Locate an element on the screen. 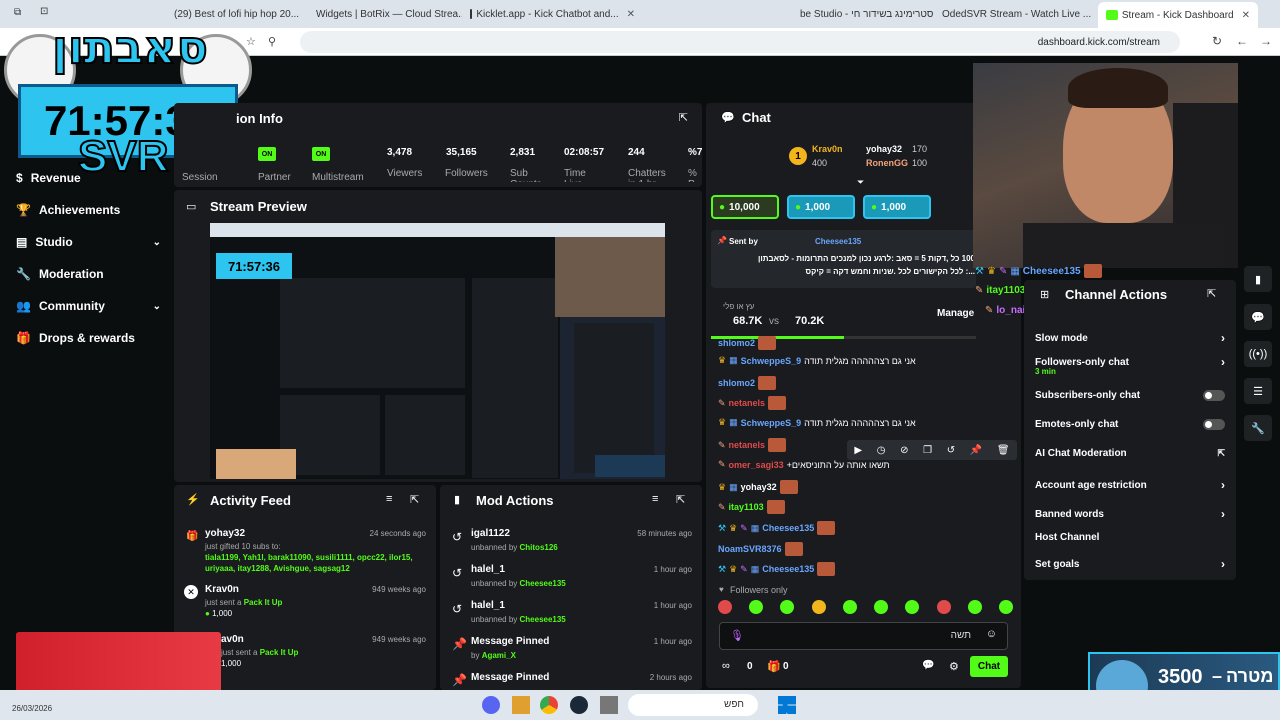 This screenshot has height=720, width=1280. back-icon: ← is located at coordinates (1242, 41).